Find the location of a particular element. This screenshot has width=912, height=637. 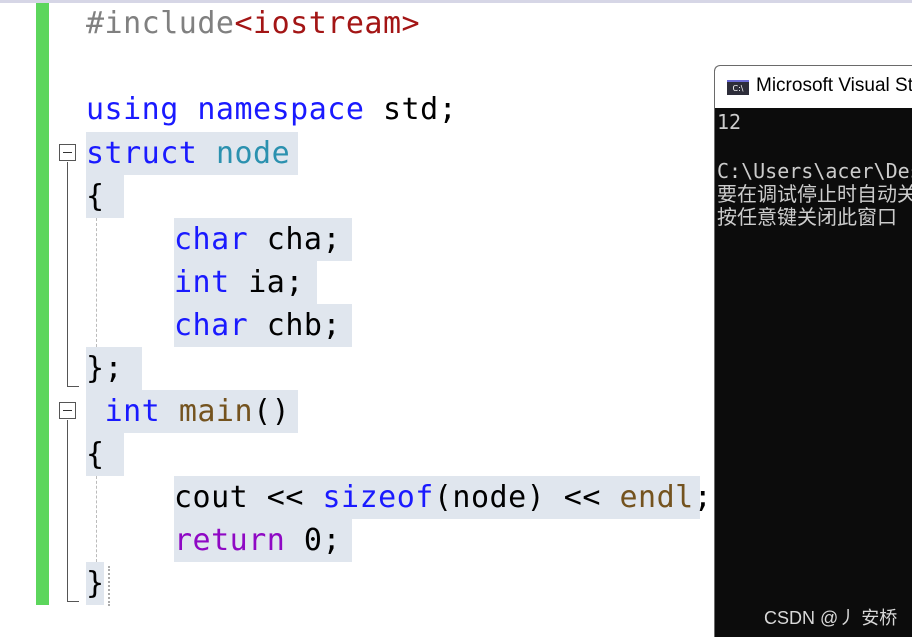

cout-stream: cout << is located at coordinates (248, 497).